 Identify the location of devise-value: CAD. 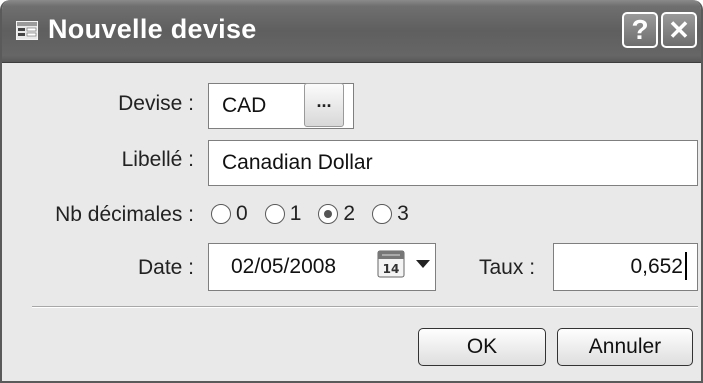
(244, 105).